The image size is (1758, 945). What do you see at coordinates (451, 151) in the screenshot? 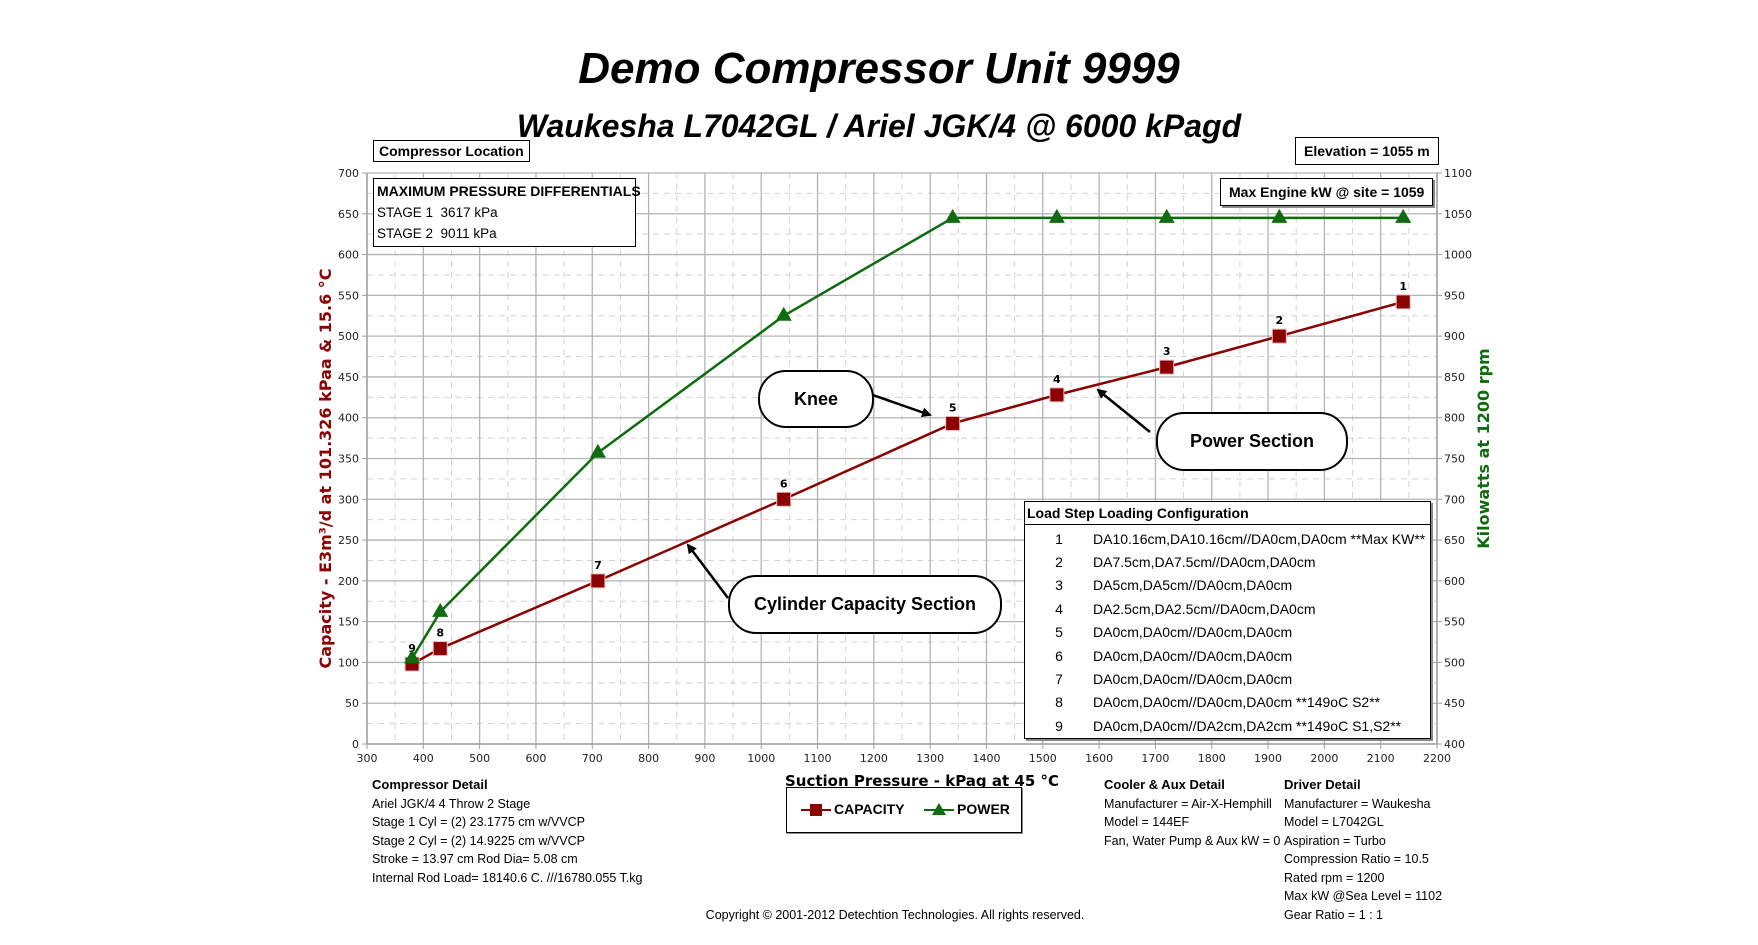
I see `compressor-location-box: Compressor Location` at bounding box center [451, 151].